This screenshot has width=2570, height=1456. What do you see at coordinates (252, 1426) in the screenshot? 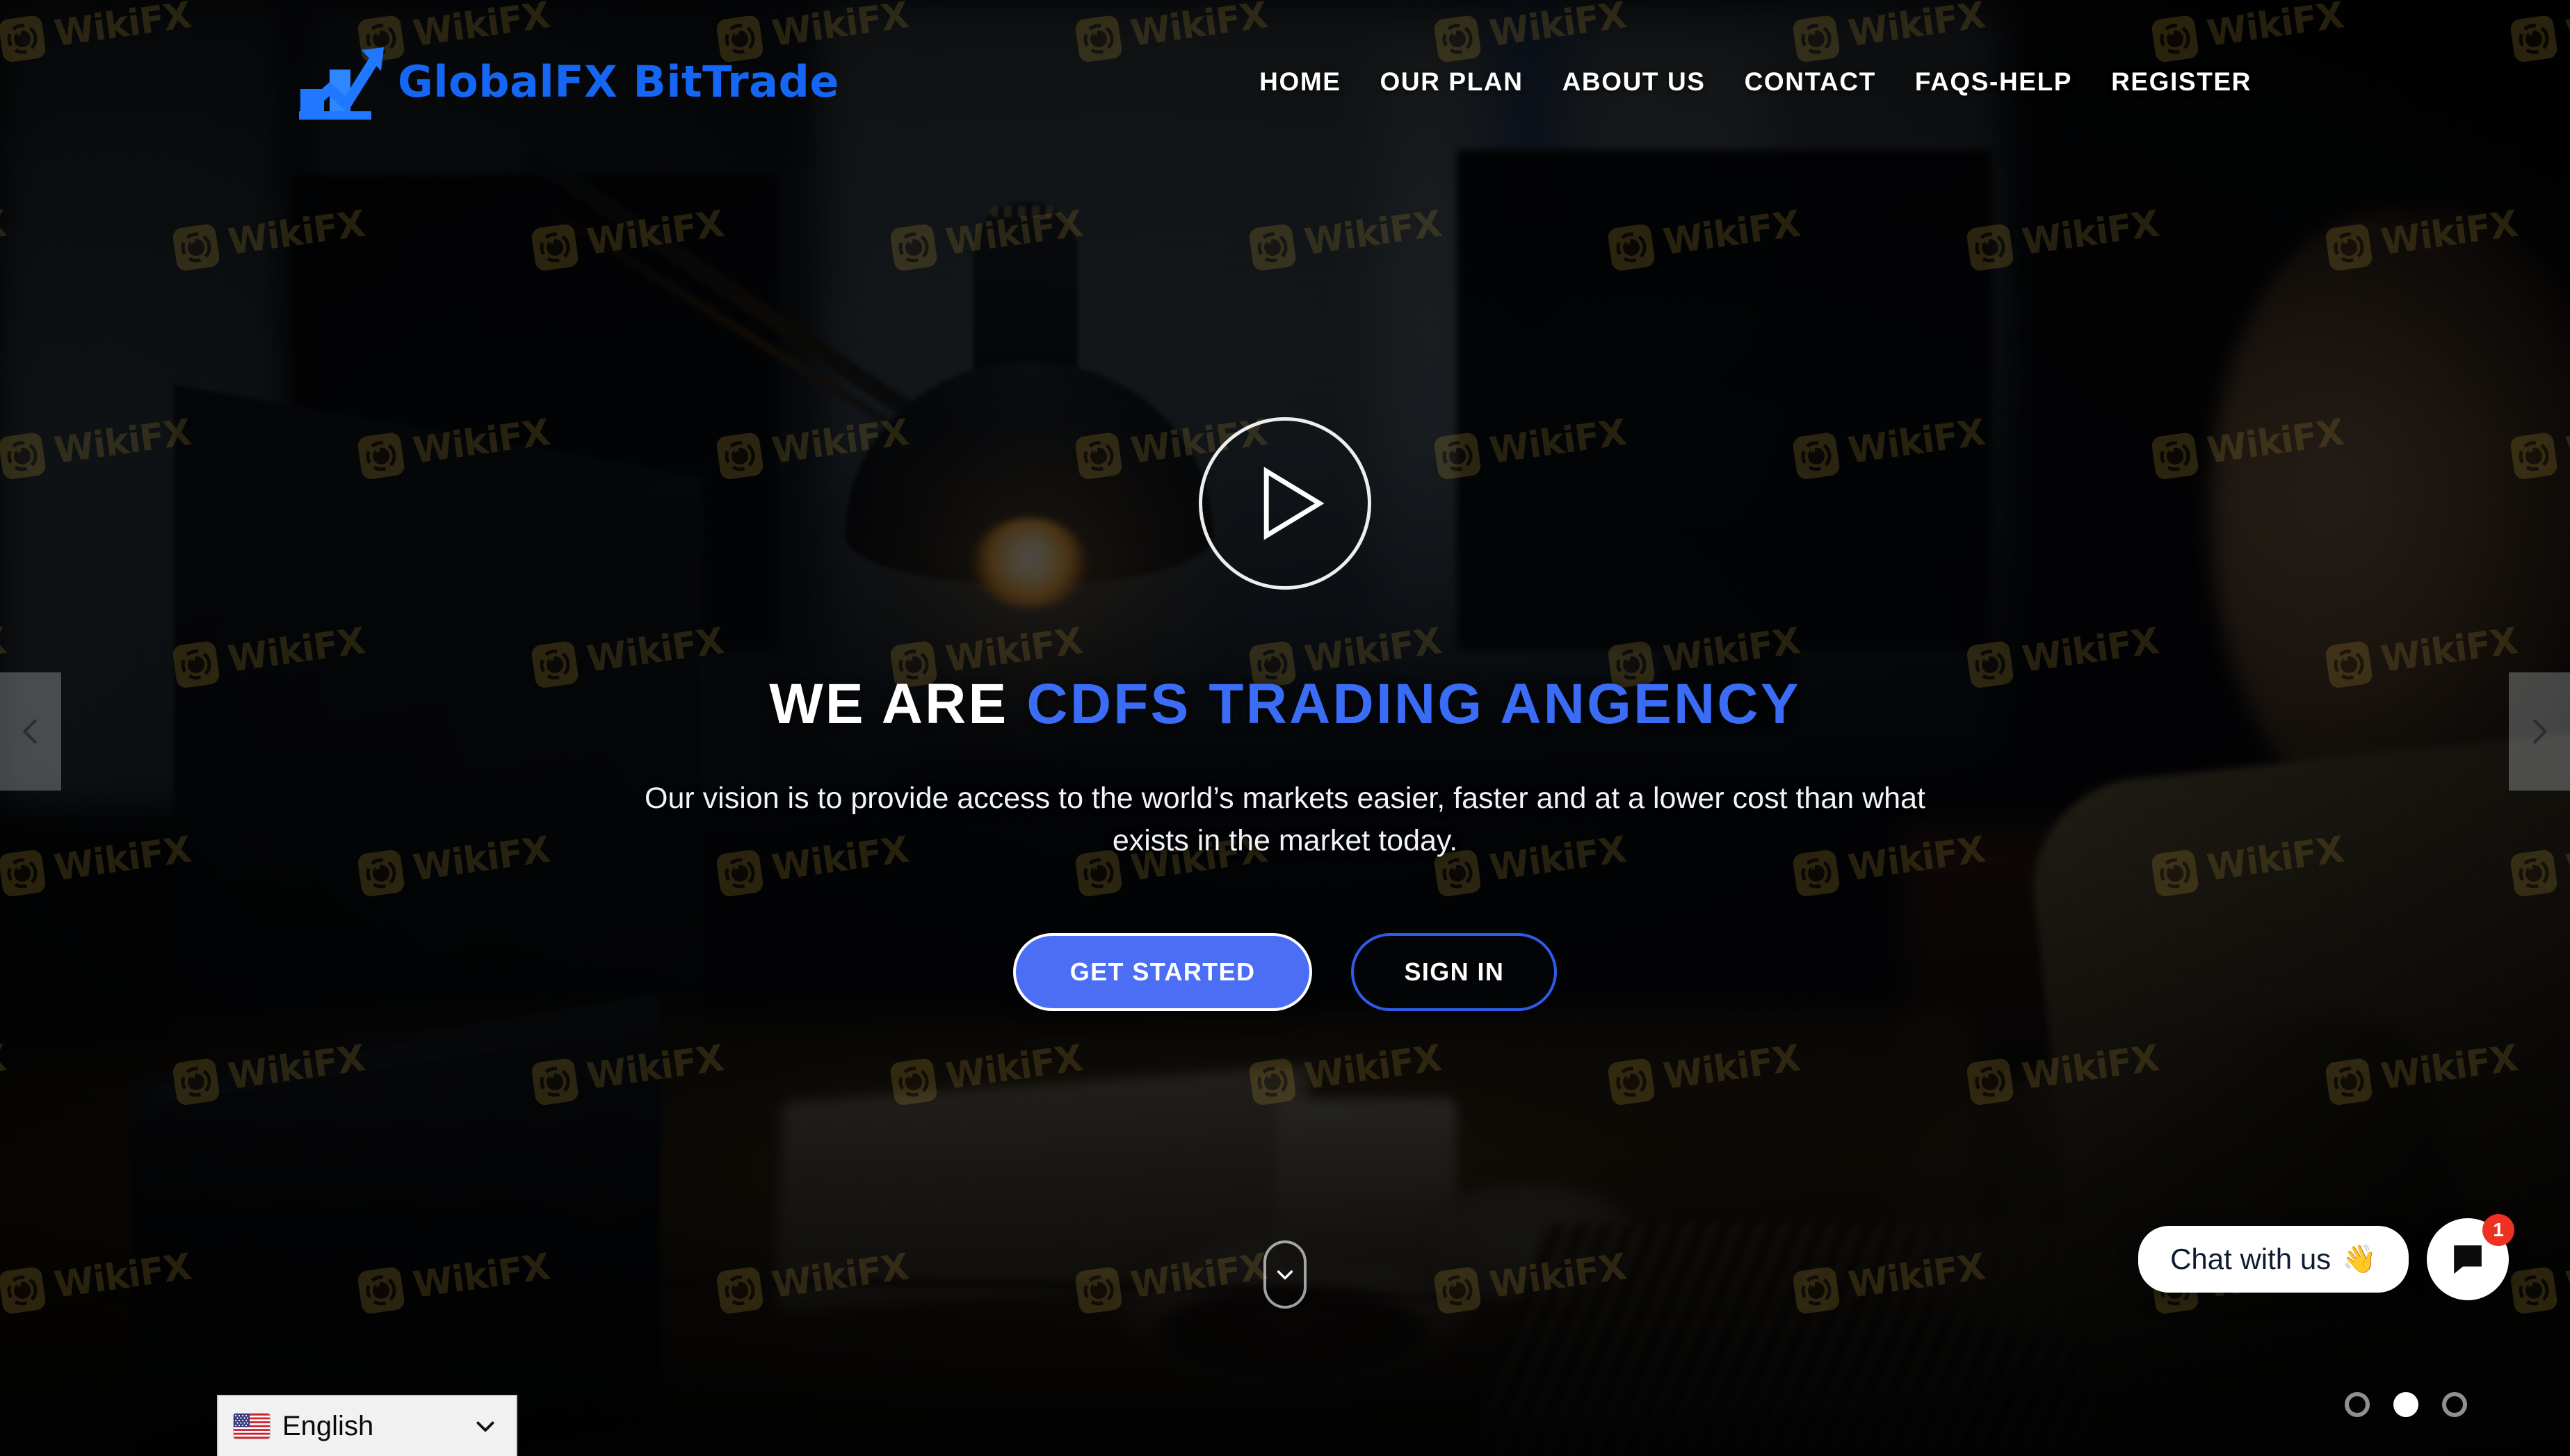
I see `us-flag-icon` at bounding box center [252, 1426].